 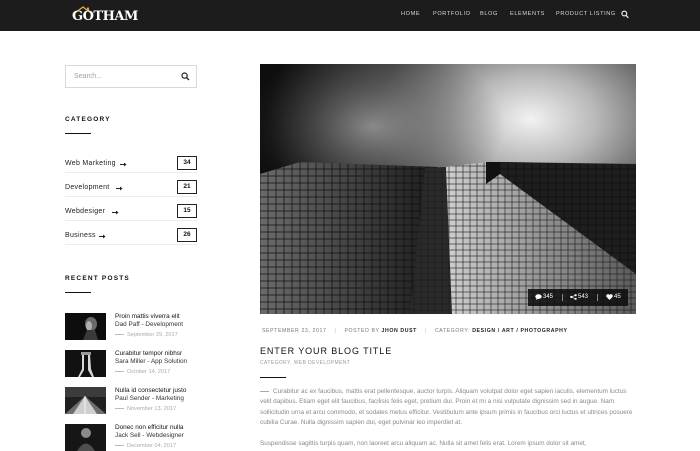 I want to click on posted-by-label: POSTED BY, so click(x=362, y=331).